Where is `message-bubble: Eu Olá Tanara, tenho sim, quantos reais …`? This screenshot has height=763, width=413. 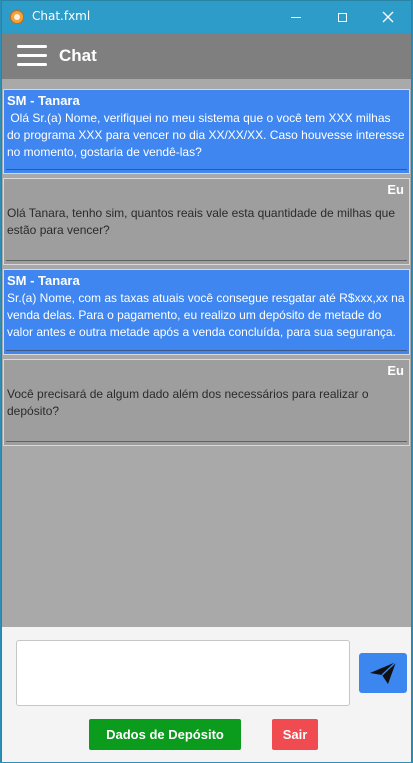 message-bubble: Eu Olá Tanara, tenho sim, quantos reais … is located at coordinates (206, 221).